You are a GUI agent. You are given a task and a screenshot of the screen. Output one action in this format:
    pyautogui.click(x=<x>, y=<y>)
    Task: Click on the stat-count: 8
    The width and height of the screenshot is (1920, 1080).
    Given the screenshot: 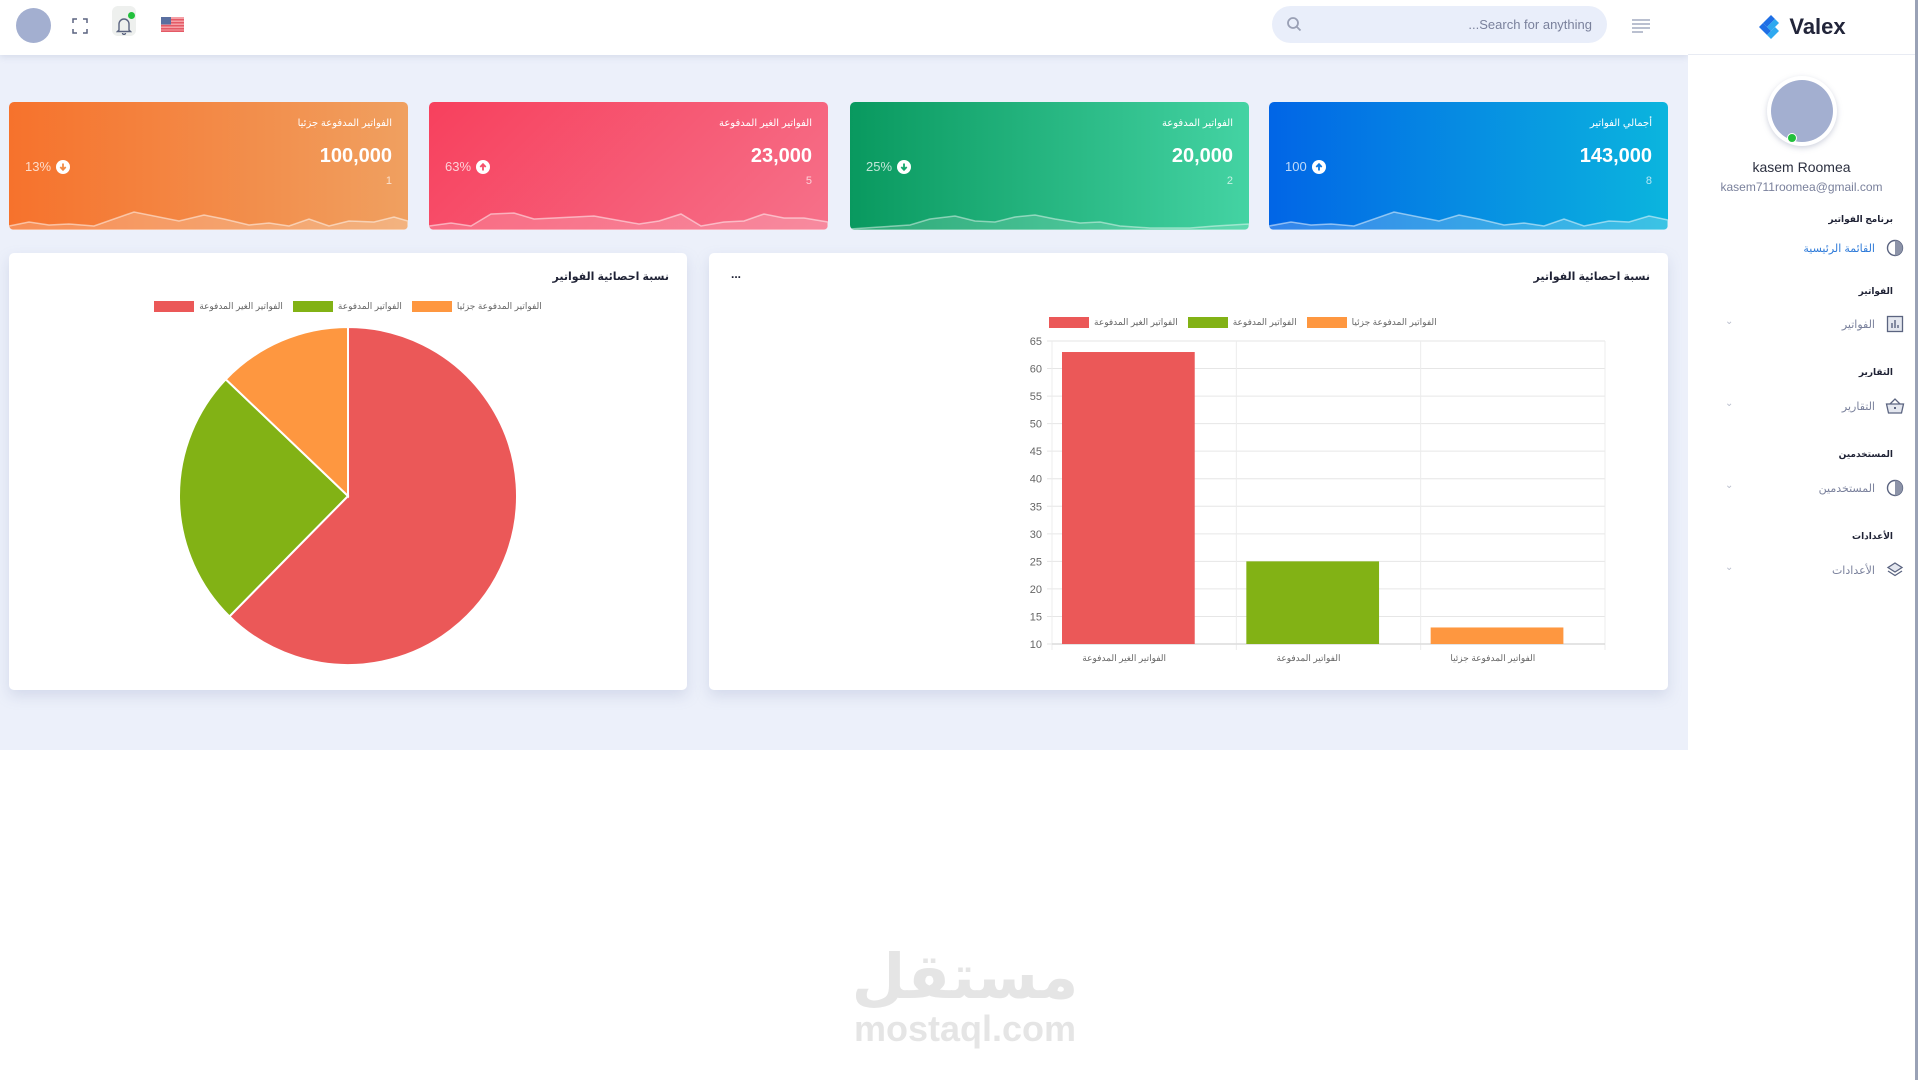 What is the action you would take?
    pyautogui.click(x=1648, y=181)
    